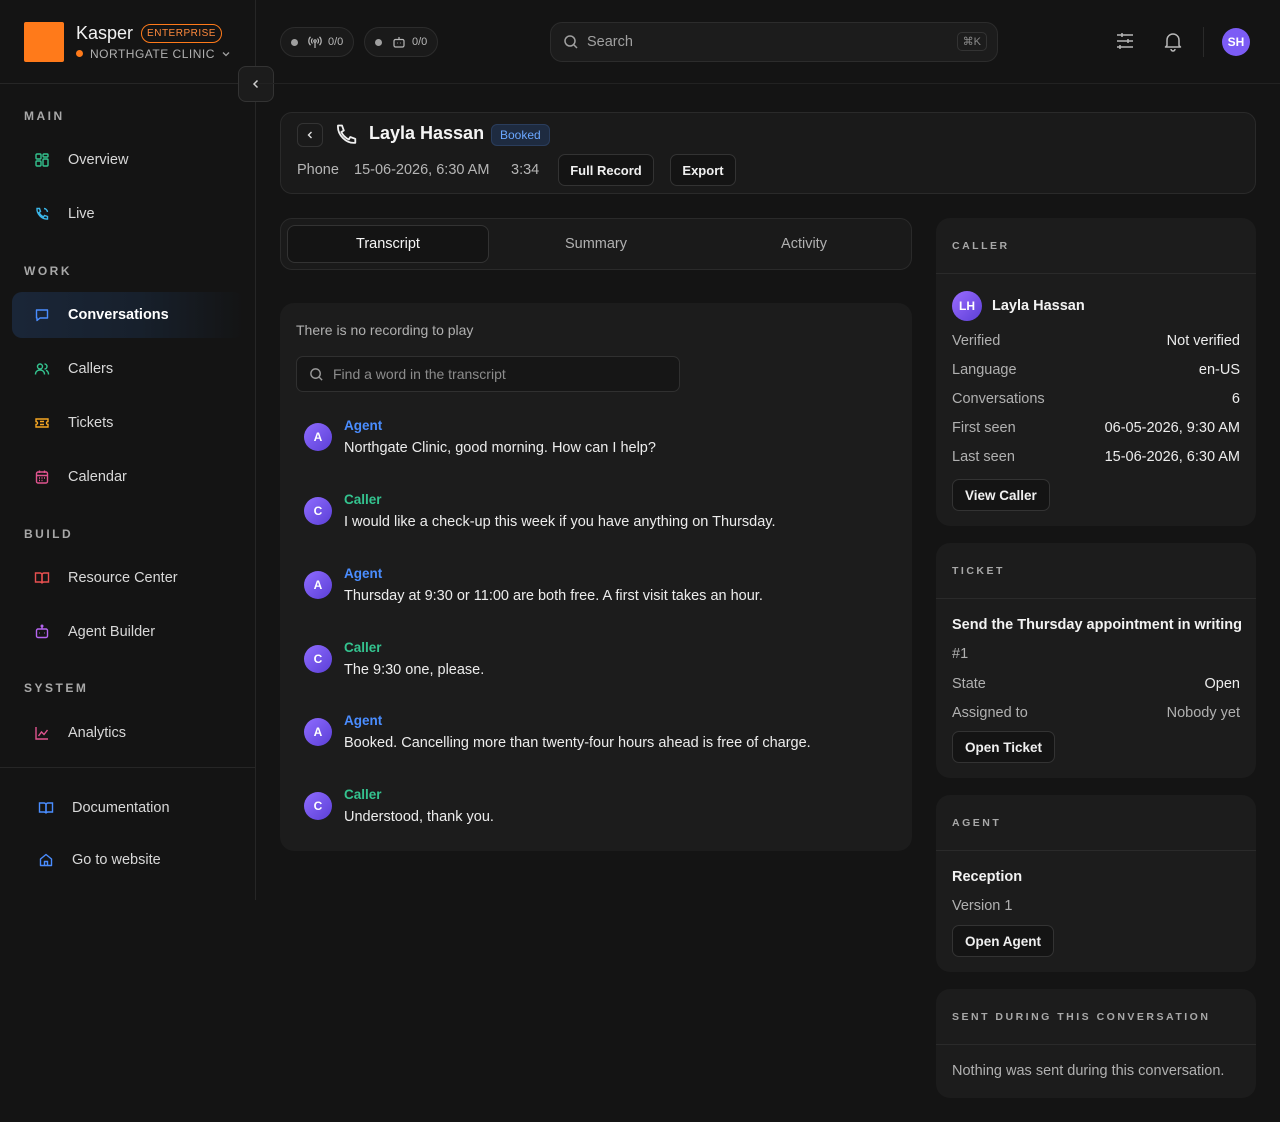 This screenshot has width=1280, height=1122. I want to click on bell-icon, so click(1173, 41).